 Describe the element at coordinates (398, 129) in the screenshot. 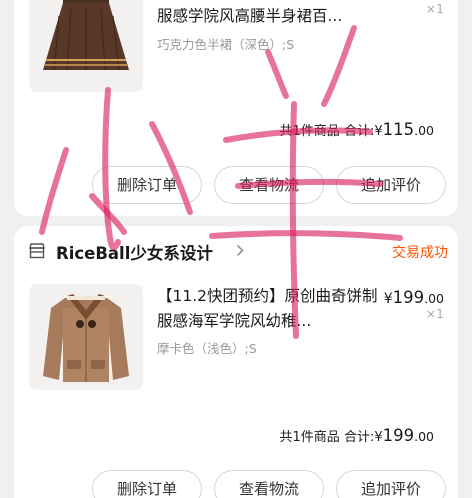

I see `summary-total-int: 115` at that location.